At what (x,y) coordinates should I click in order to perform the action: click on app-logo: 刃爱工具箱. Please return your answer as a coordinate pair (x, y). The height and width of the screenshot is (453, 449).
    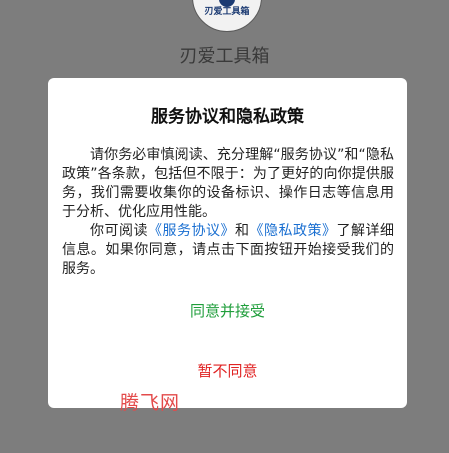
    Looking at the image, I should click on (227, 16).